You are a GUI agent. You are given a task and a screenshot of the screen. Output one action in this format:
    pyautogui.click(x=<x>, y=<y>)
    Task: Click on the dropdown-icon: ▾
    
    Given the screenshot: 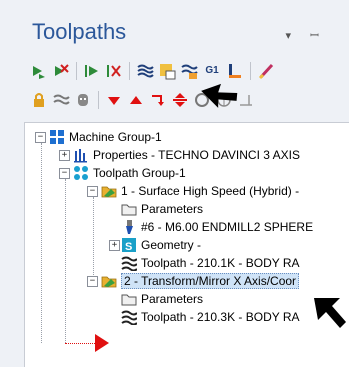 What is the action you would take?
    pyautogui.click(x=292, y=36)
    